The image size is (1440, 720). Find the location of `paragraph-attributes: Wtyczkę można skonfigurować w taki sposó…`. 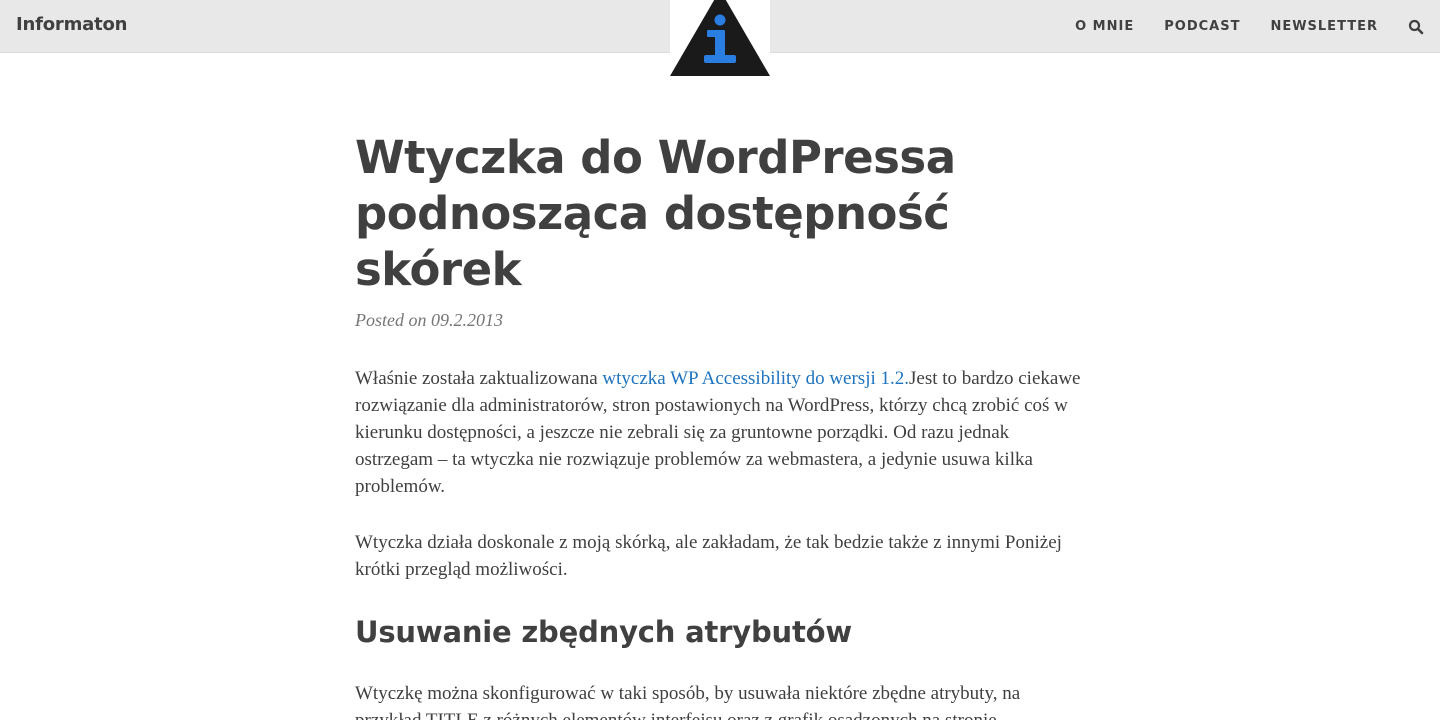

paragraph-attributes: Wtyczkę można skonfigurować w taki sposó… is located at coordinates (688, 701).